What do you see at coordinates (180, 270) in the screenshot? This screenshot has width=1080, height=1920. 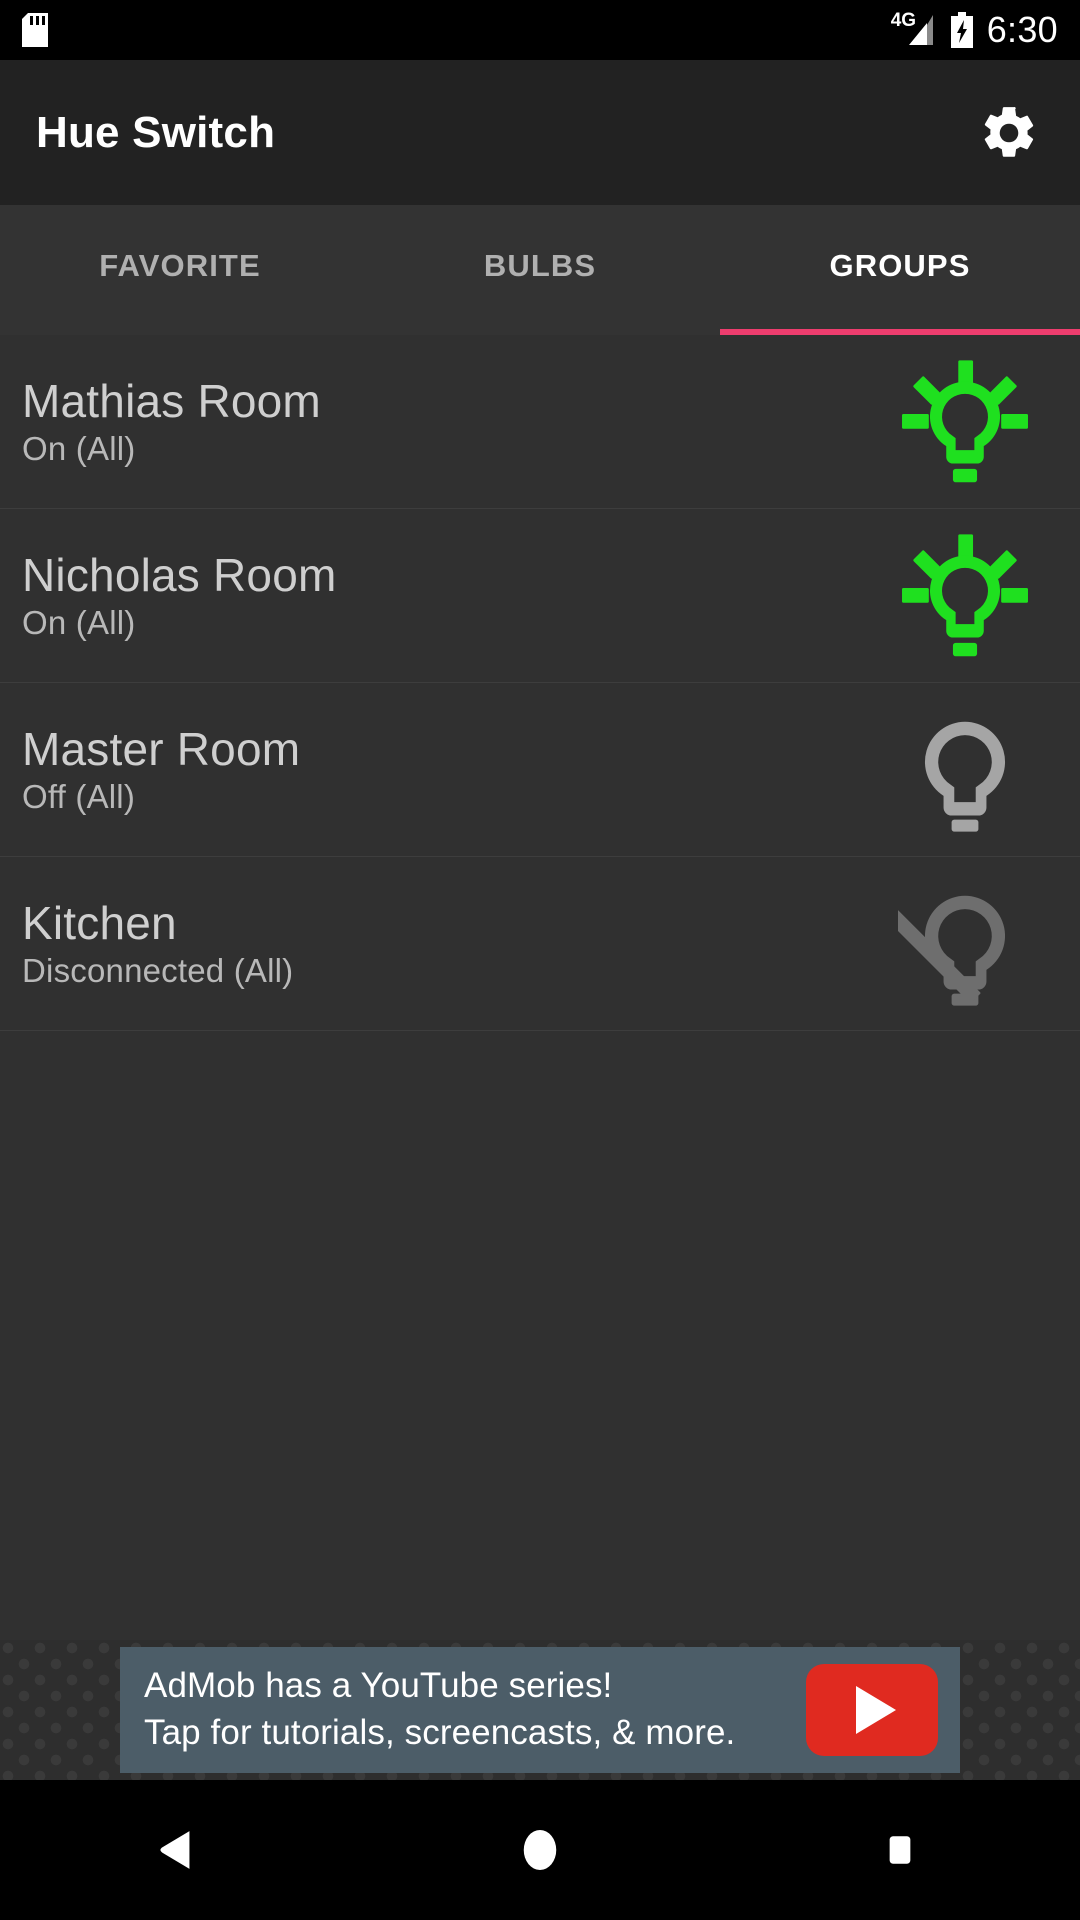 I see `tab-favorite: FAVORITE` at bounding box center [180, 270].